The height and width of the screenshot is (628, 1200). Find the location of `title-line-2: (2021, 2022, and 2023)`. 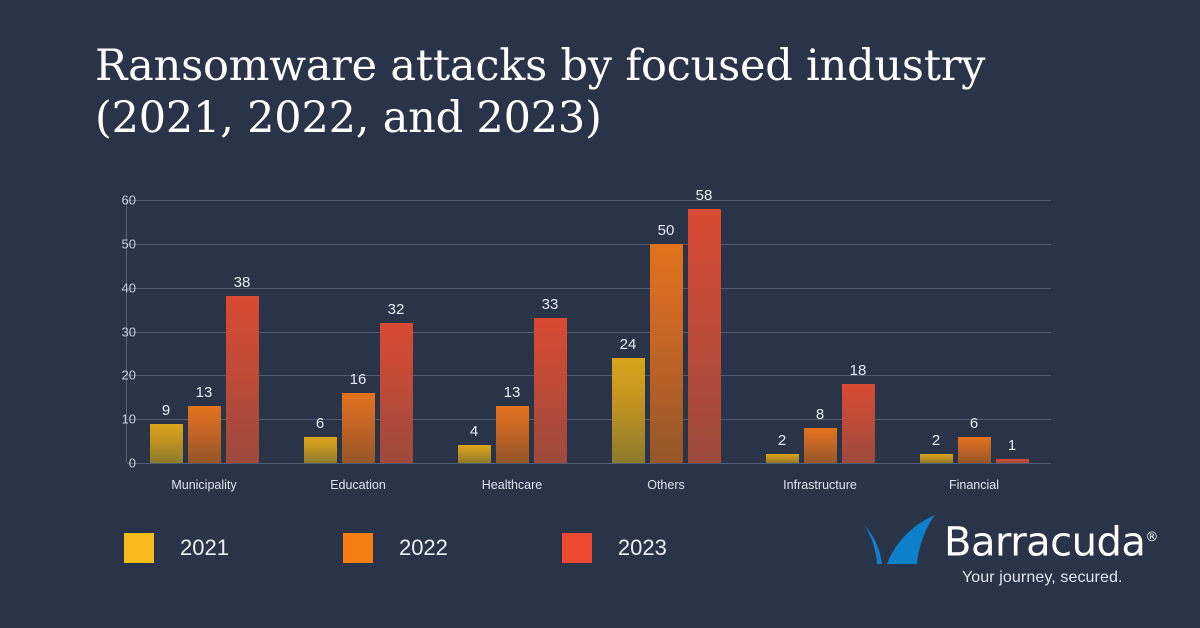

title-line-2: (2021, 2022, and 2023) is located at coordinates (348, 118).